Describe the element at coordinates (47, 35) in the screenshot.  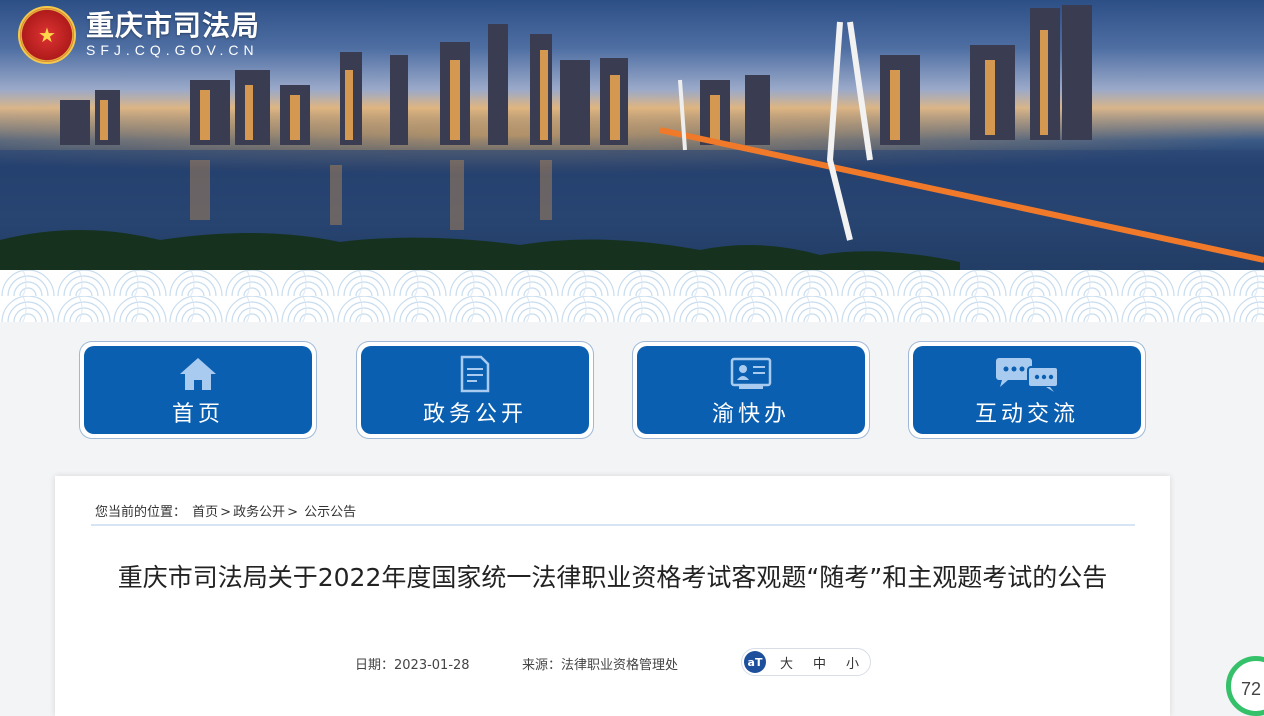
I see `emblem-icon: ★` at that location.